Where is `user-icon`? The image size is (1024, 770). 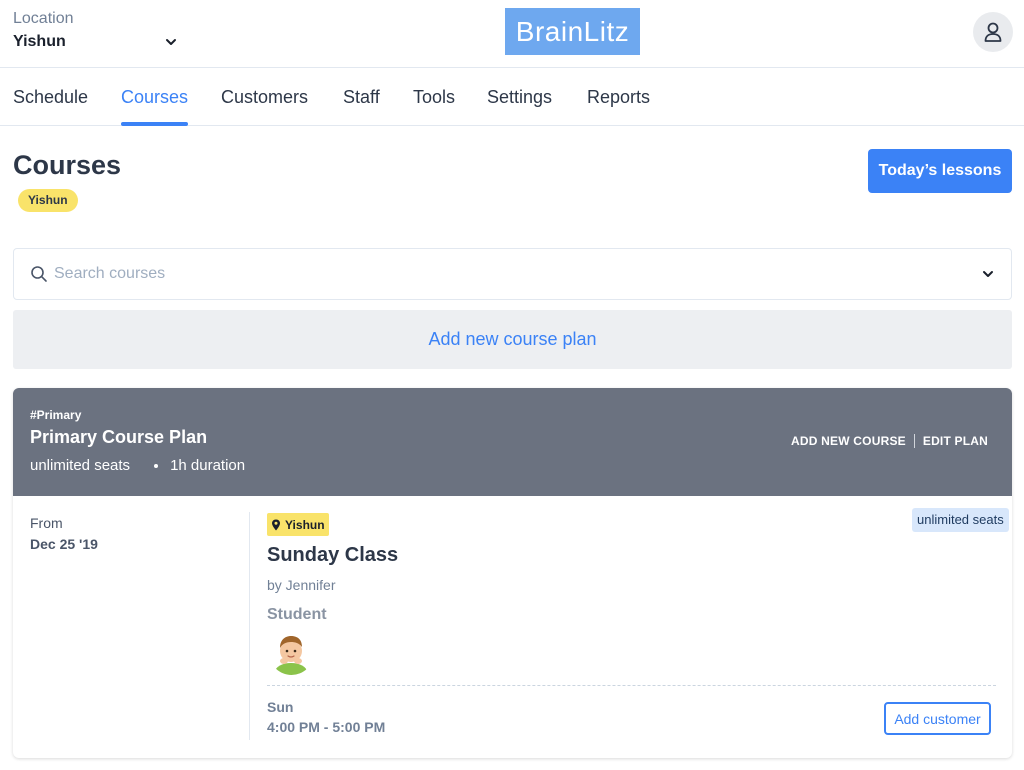
user-icon is located at coordinates (993, 32).